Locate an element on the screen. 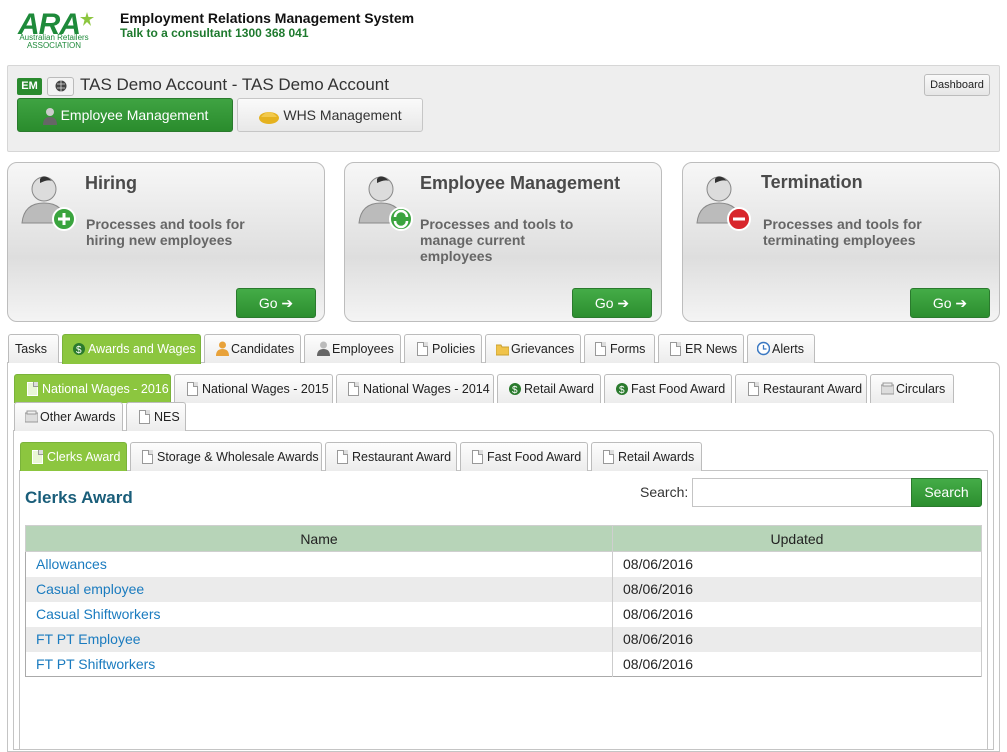  tab-label: Retail Award is located at coordinates (559, 389).